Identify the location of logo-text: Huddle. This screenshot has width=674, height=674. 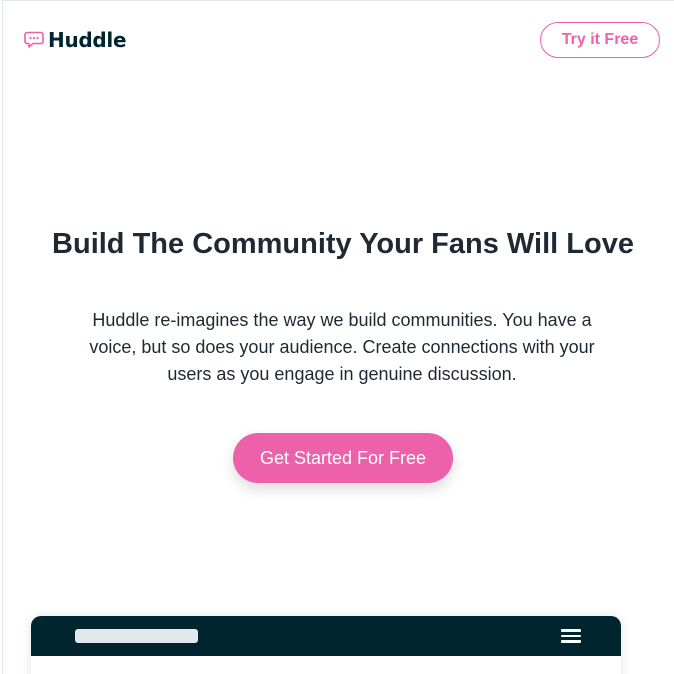
(87, 40).